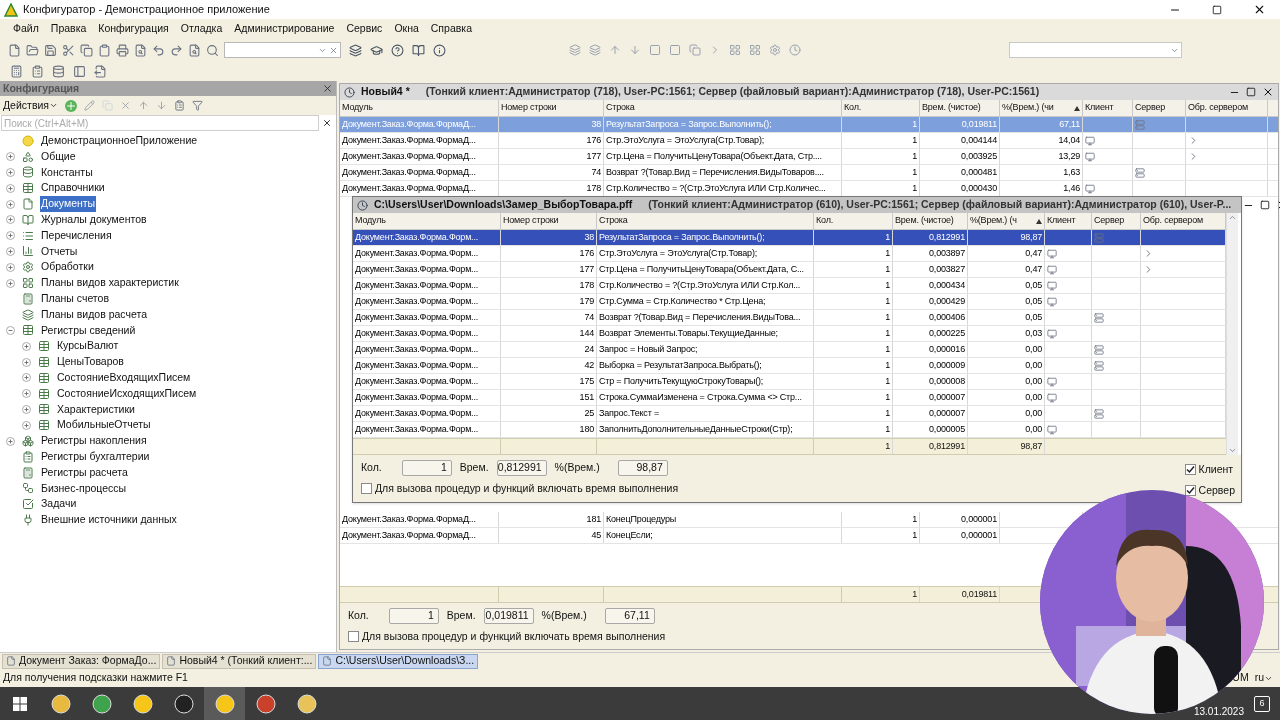 Image resolution: width=1280 pixels, height=720 pixels. Describe the element at coordinates (789, 270) in the screenshot. I see `table-row: Документ.Заказ.Форма.Форм... 177 Стр.Цена = ПолучитьЦенуТовара(Объект.Дата, С... 1 0,003827 0,47` at that location.